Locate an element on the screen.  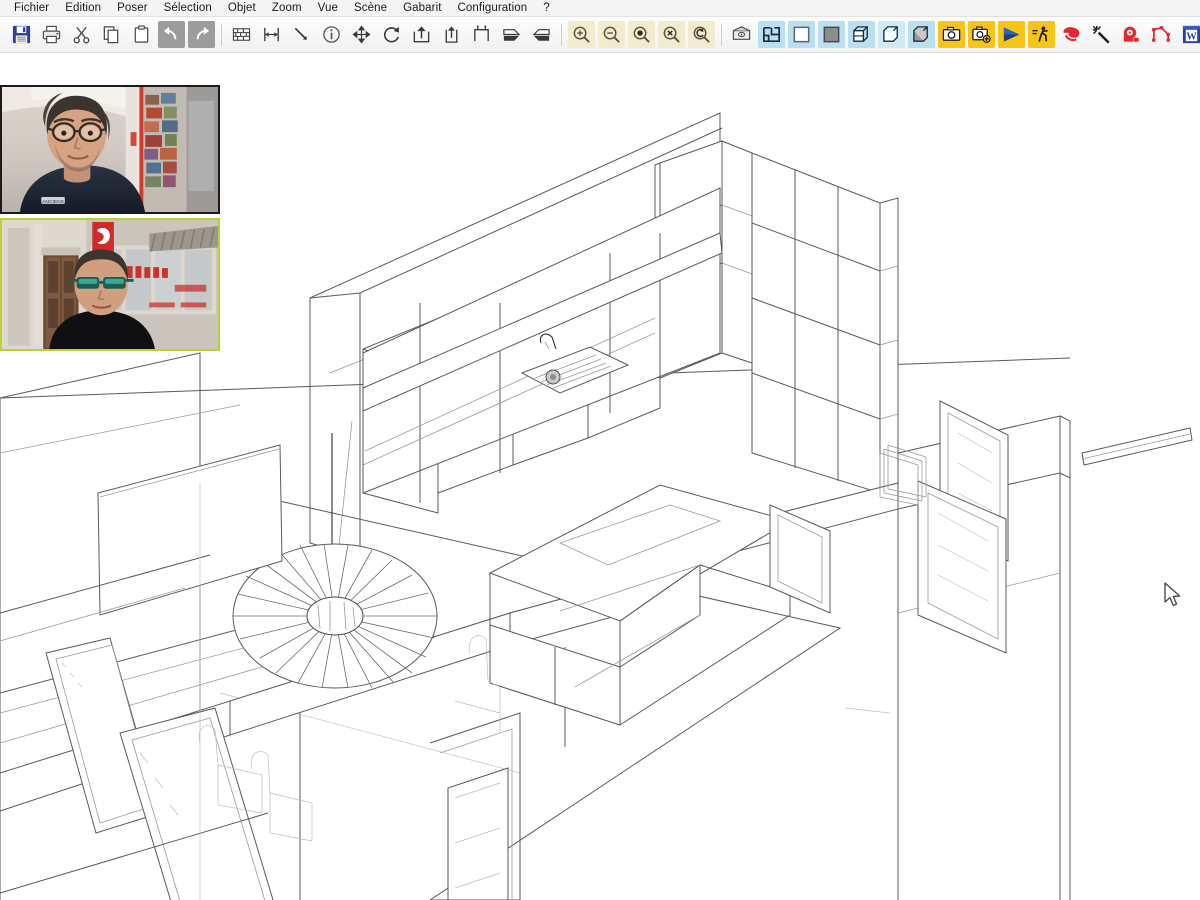
svg-text: ANCIENS is located at coordinates (53, 202).